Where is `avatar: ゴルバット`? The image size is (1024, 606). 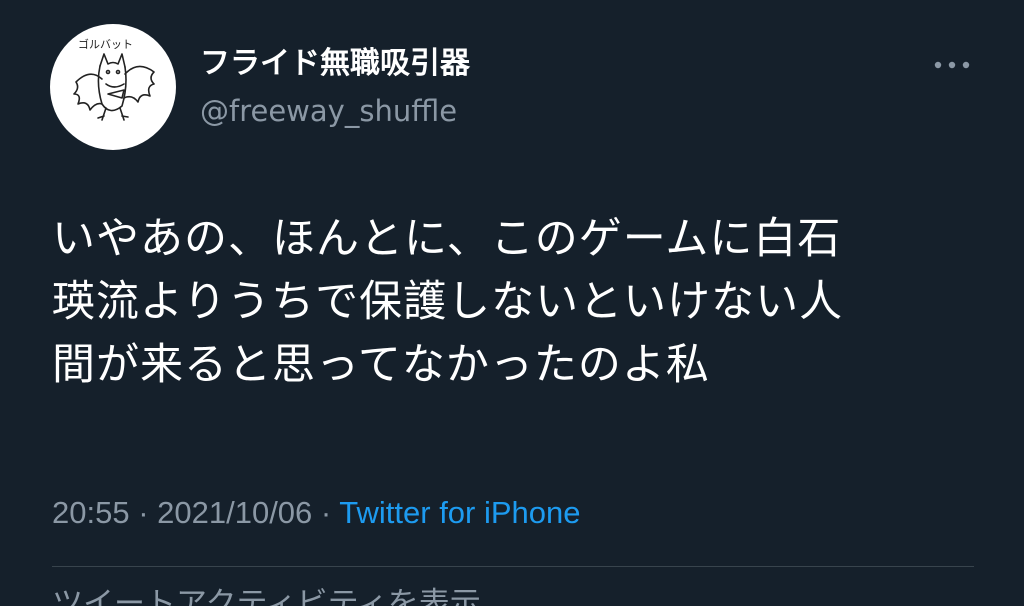
avatar: ゴルバット is located at coordinates (113, 87).